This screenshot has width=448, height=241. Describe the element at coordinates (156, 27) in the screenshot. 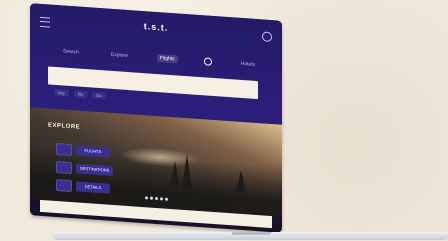

I see `app-logo: t.s.t.` at that location.